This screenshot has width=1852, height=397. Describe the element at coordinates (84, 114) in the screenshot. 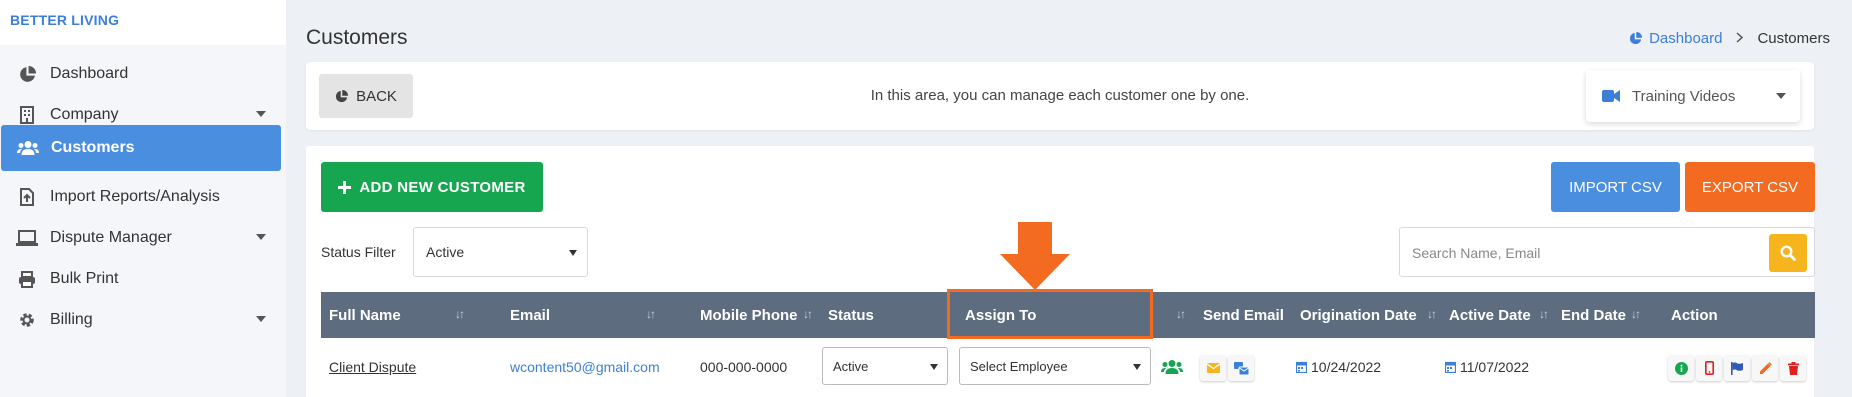

I see `sidebar-item-label: Company` at that location.